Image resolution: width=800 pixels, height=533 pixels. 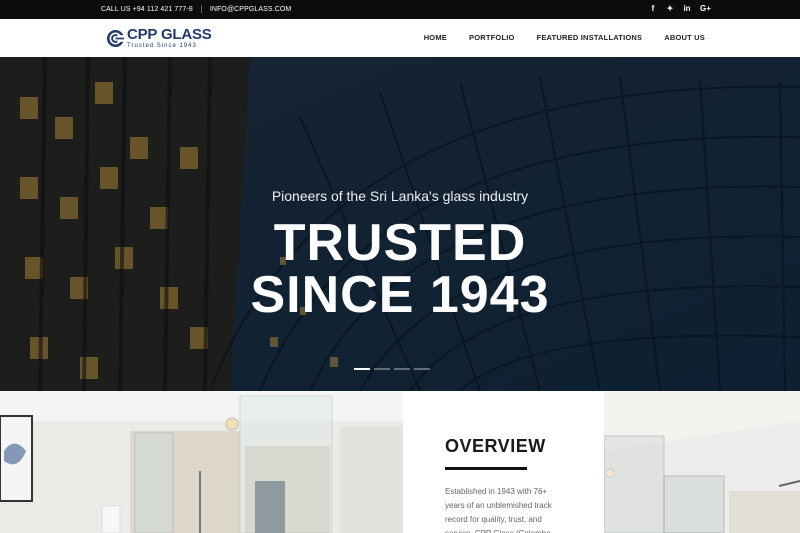 I want to click on logo-name: CPP GLASS, so click(x=169, y=34).